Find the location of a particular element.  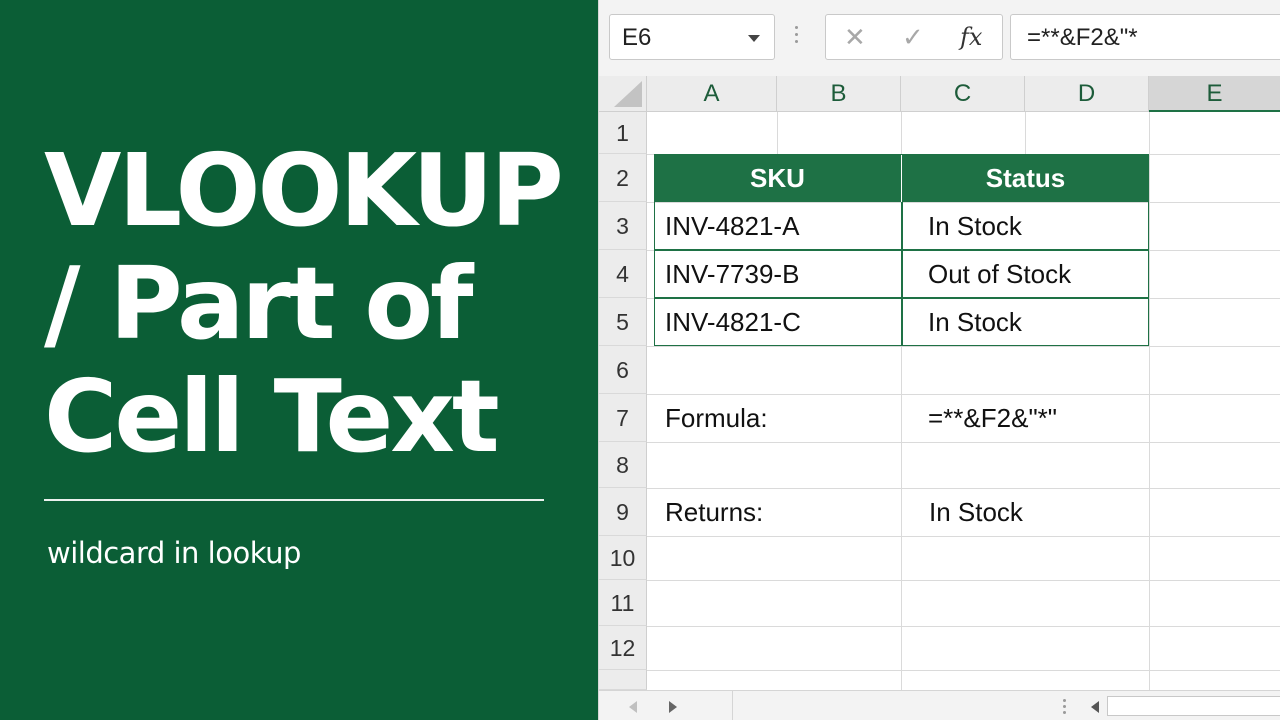

enter-icon: ✓ is located at coordinates (913, 37).